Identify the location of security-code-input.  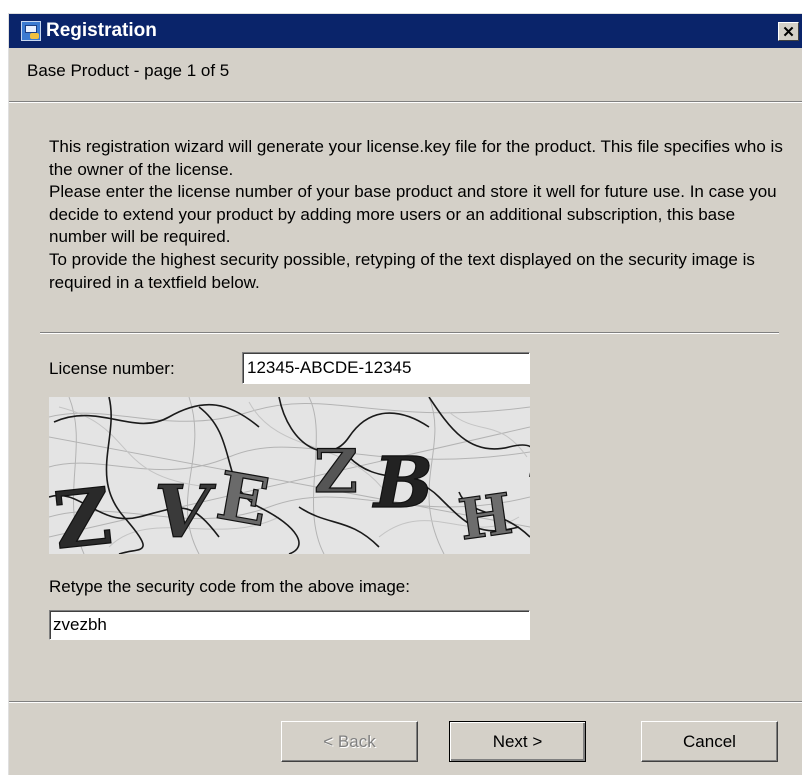
(289, 625).